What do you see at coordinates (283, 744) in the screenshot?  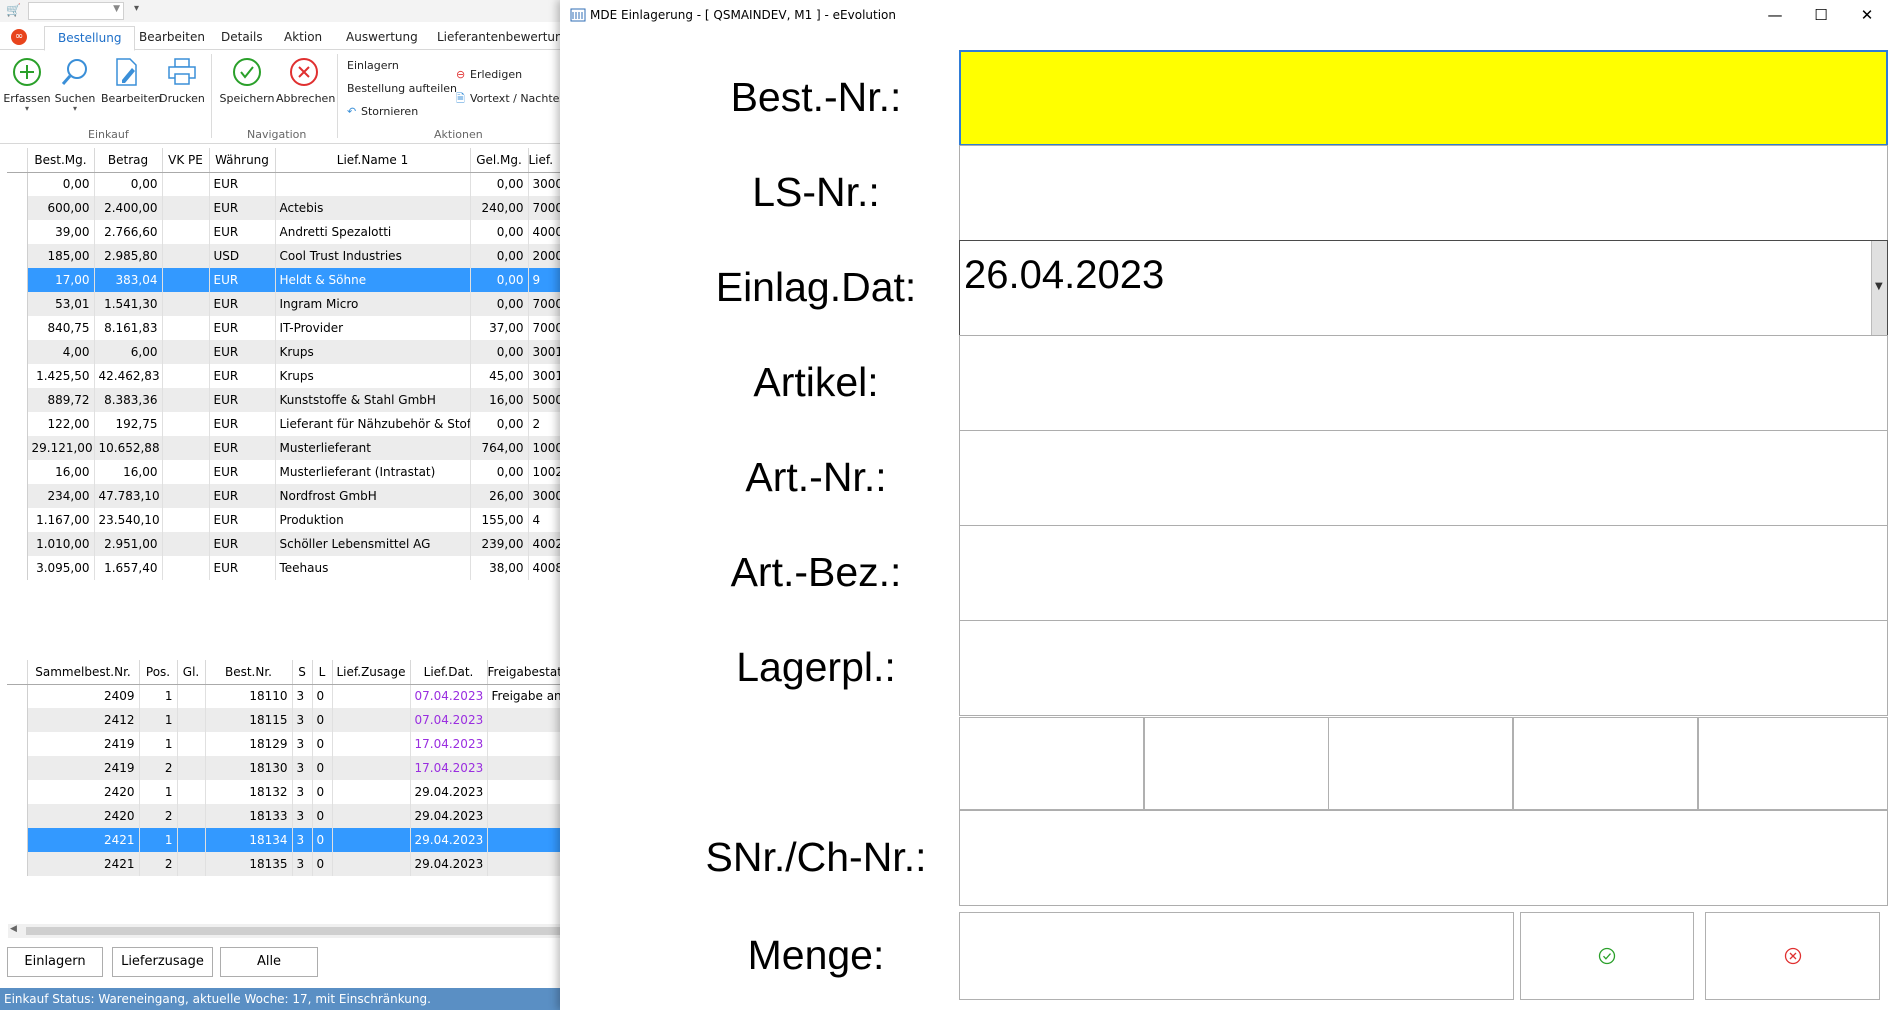 I see `table-row: 2419 1 18129 3 0 17.04.2023` at bounding box center [283, 744].